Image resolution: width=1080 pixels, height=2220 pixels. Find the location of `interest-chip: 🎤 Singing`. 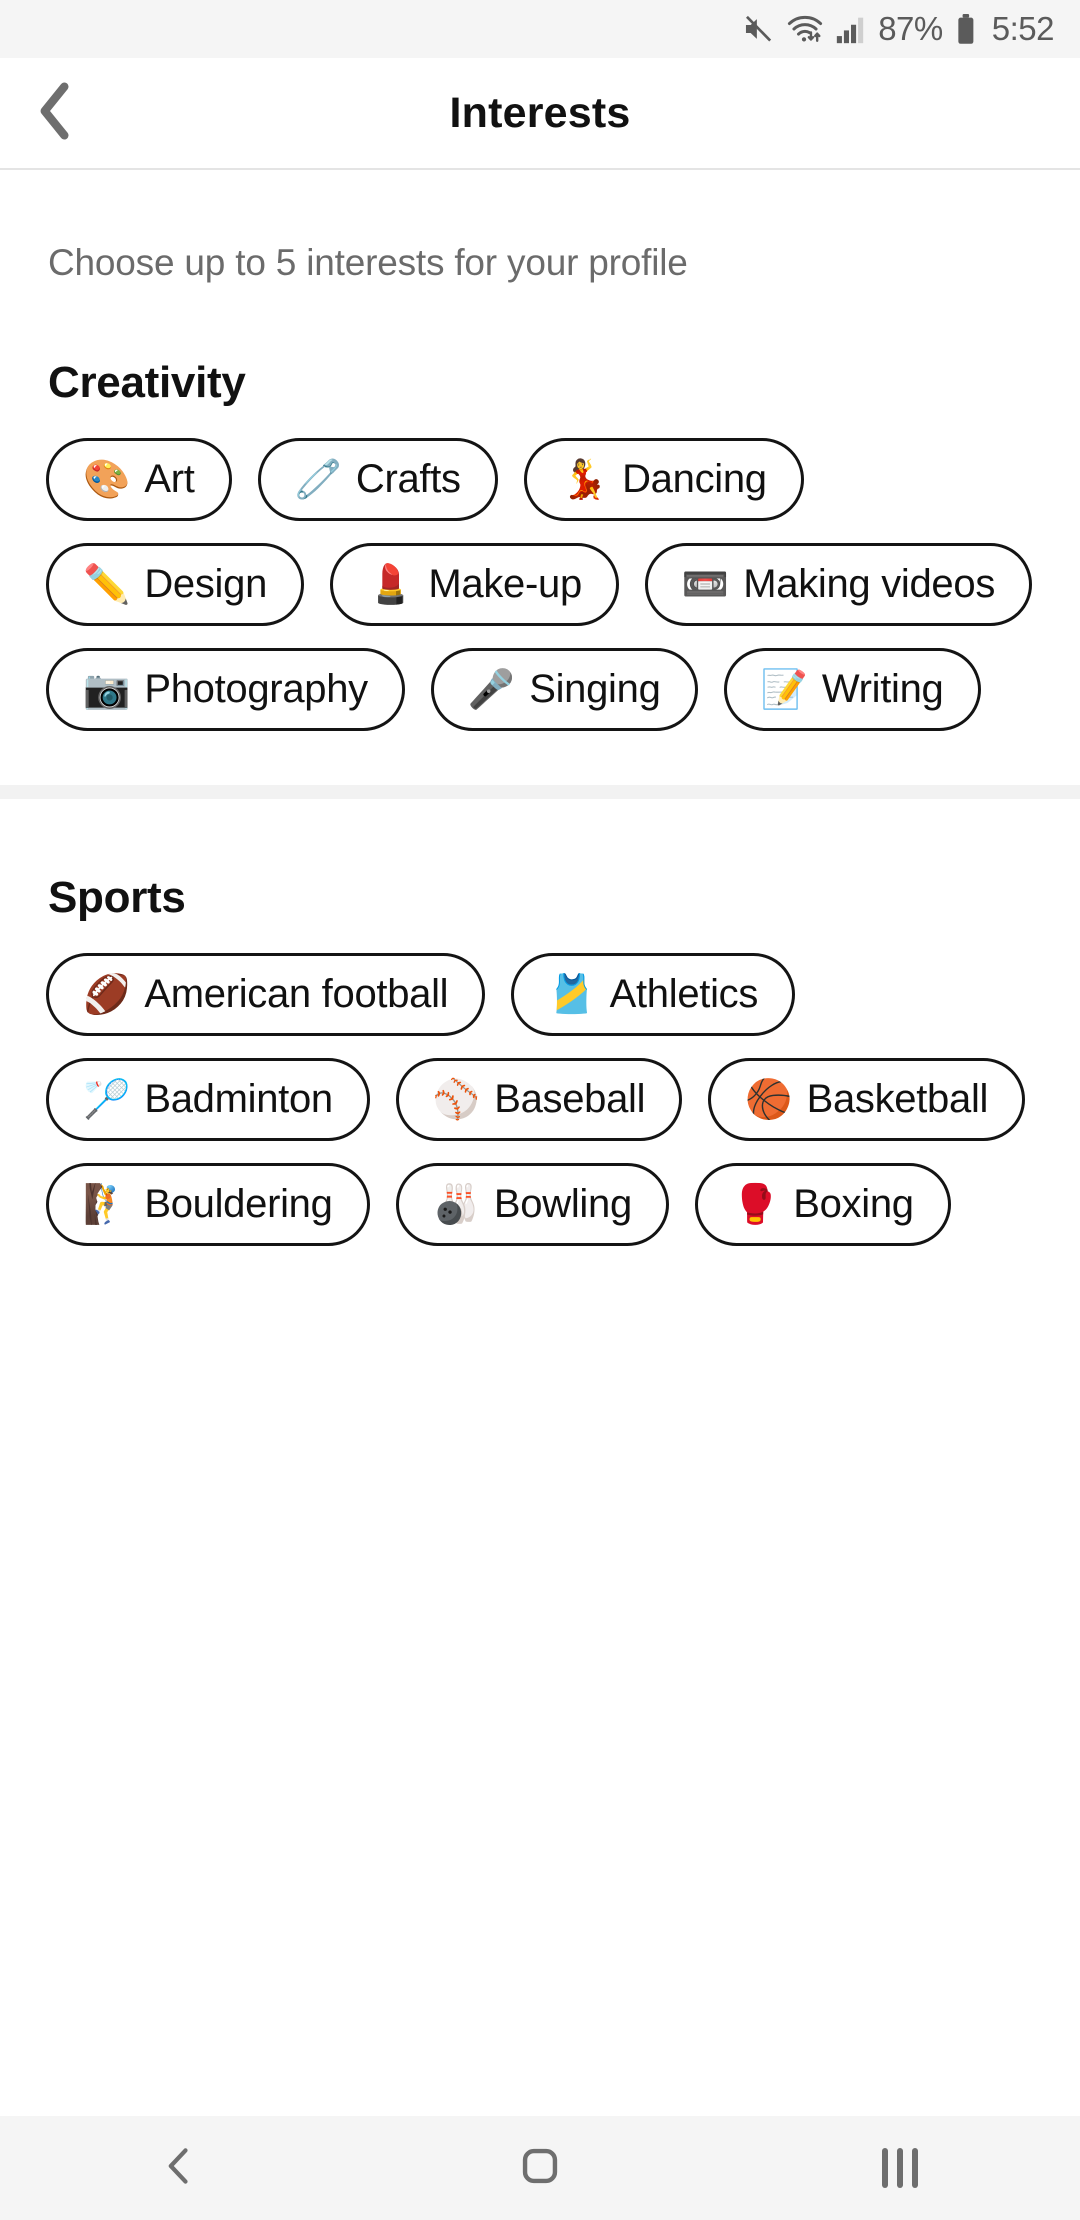

interest-chip: 🎤 Singing is located at coordinates (564, 689).